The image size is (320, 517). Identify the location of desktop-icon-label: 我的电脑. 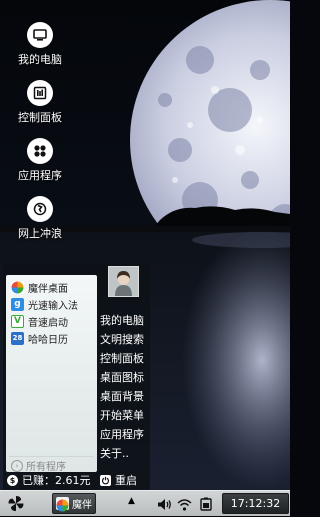
(40, 59).